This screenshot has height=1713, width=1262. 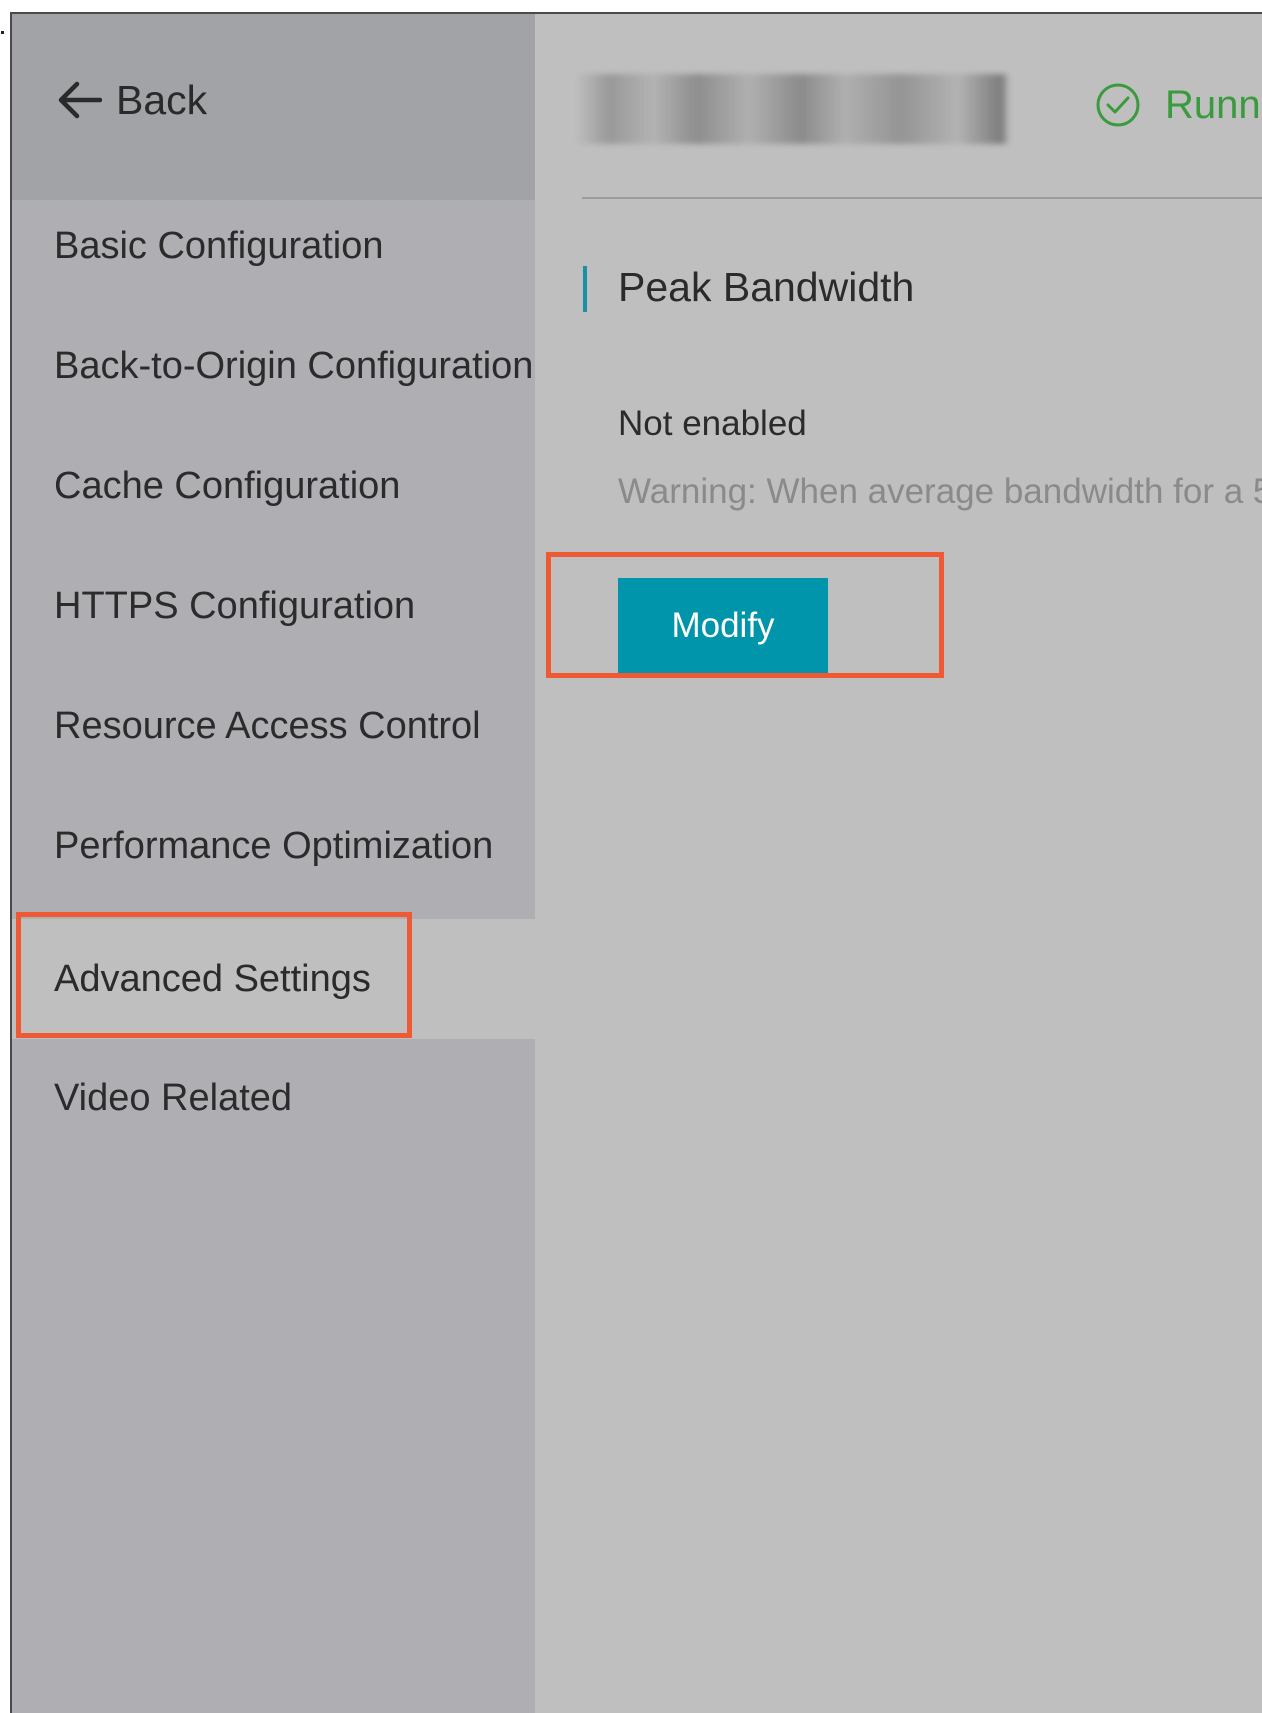 What do you see at coordinates (766, 287) in the screenshot?
I see `section-title: Peak Bandwidth` at bounding box center [766, 287].